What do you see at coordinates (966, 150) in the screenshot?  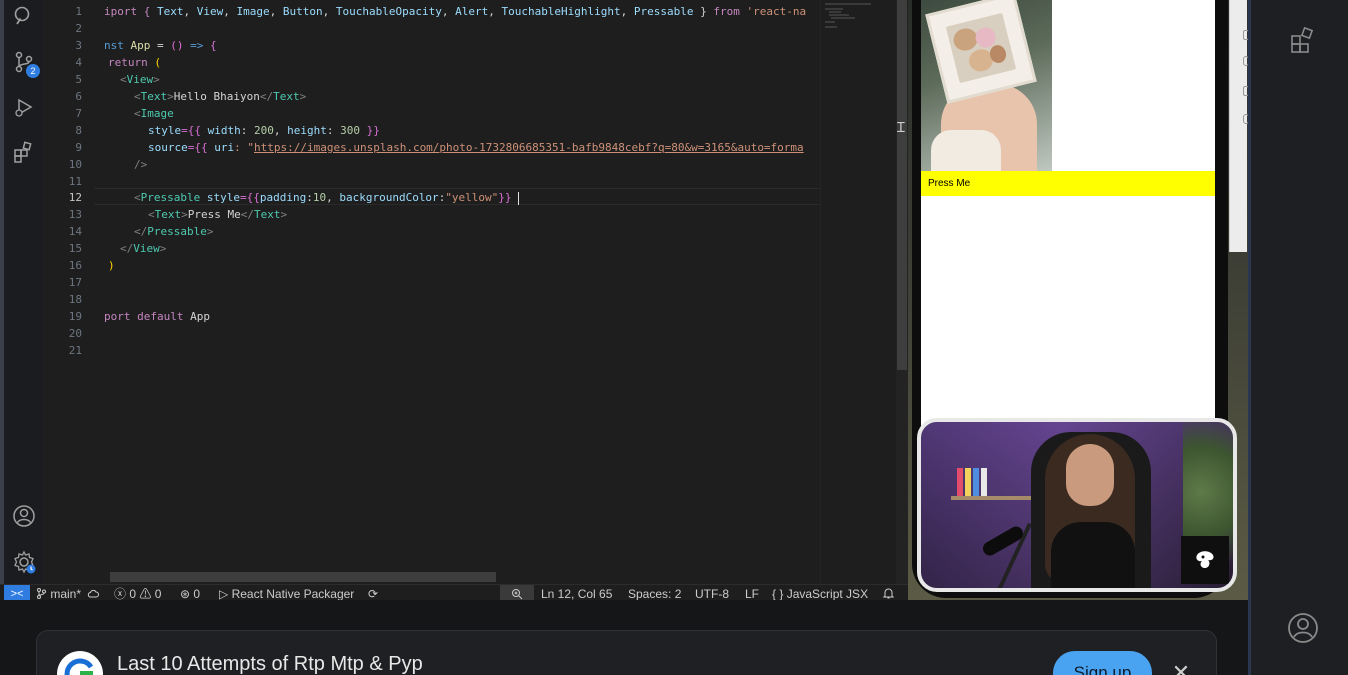 I see `sleeve-shape` at bounding box center [966, 150].